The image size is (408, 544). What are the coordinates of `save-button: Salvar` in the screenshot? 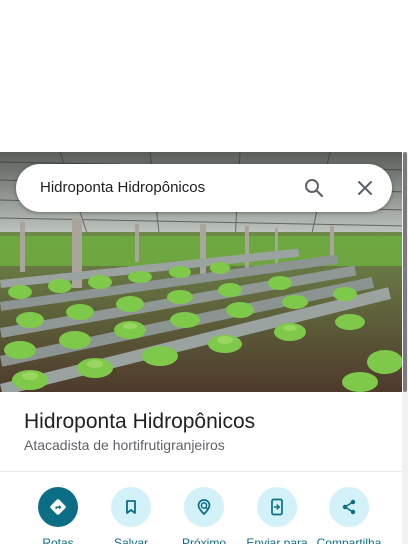 It's located at (131, 515).